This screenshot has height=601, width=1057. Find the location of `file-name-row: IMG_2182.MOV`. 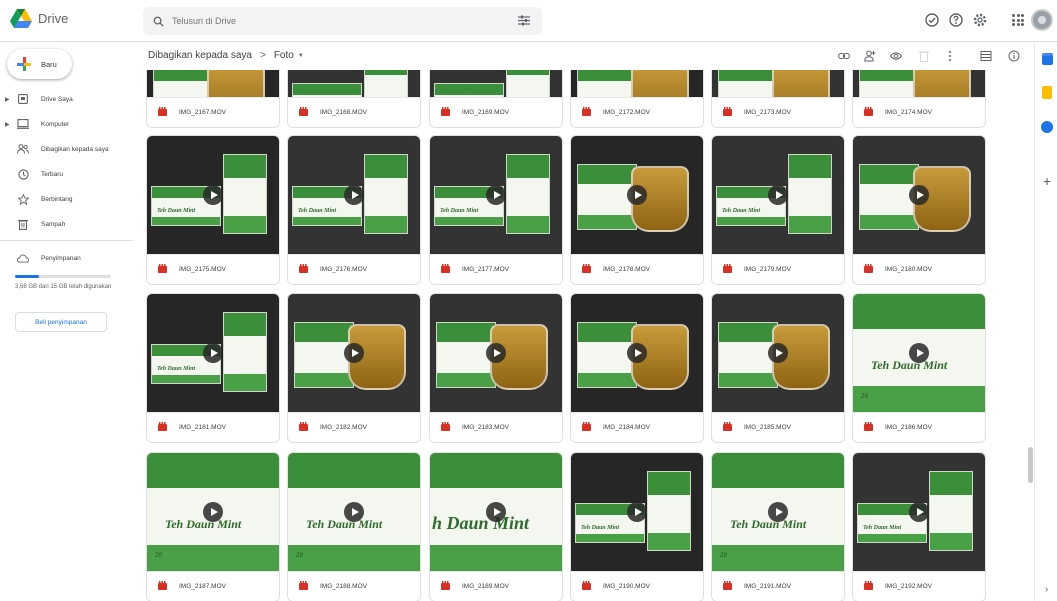

file-name-row: IMG_2182.MOV is located at coordinates (354, 427).